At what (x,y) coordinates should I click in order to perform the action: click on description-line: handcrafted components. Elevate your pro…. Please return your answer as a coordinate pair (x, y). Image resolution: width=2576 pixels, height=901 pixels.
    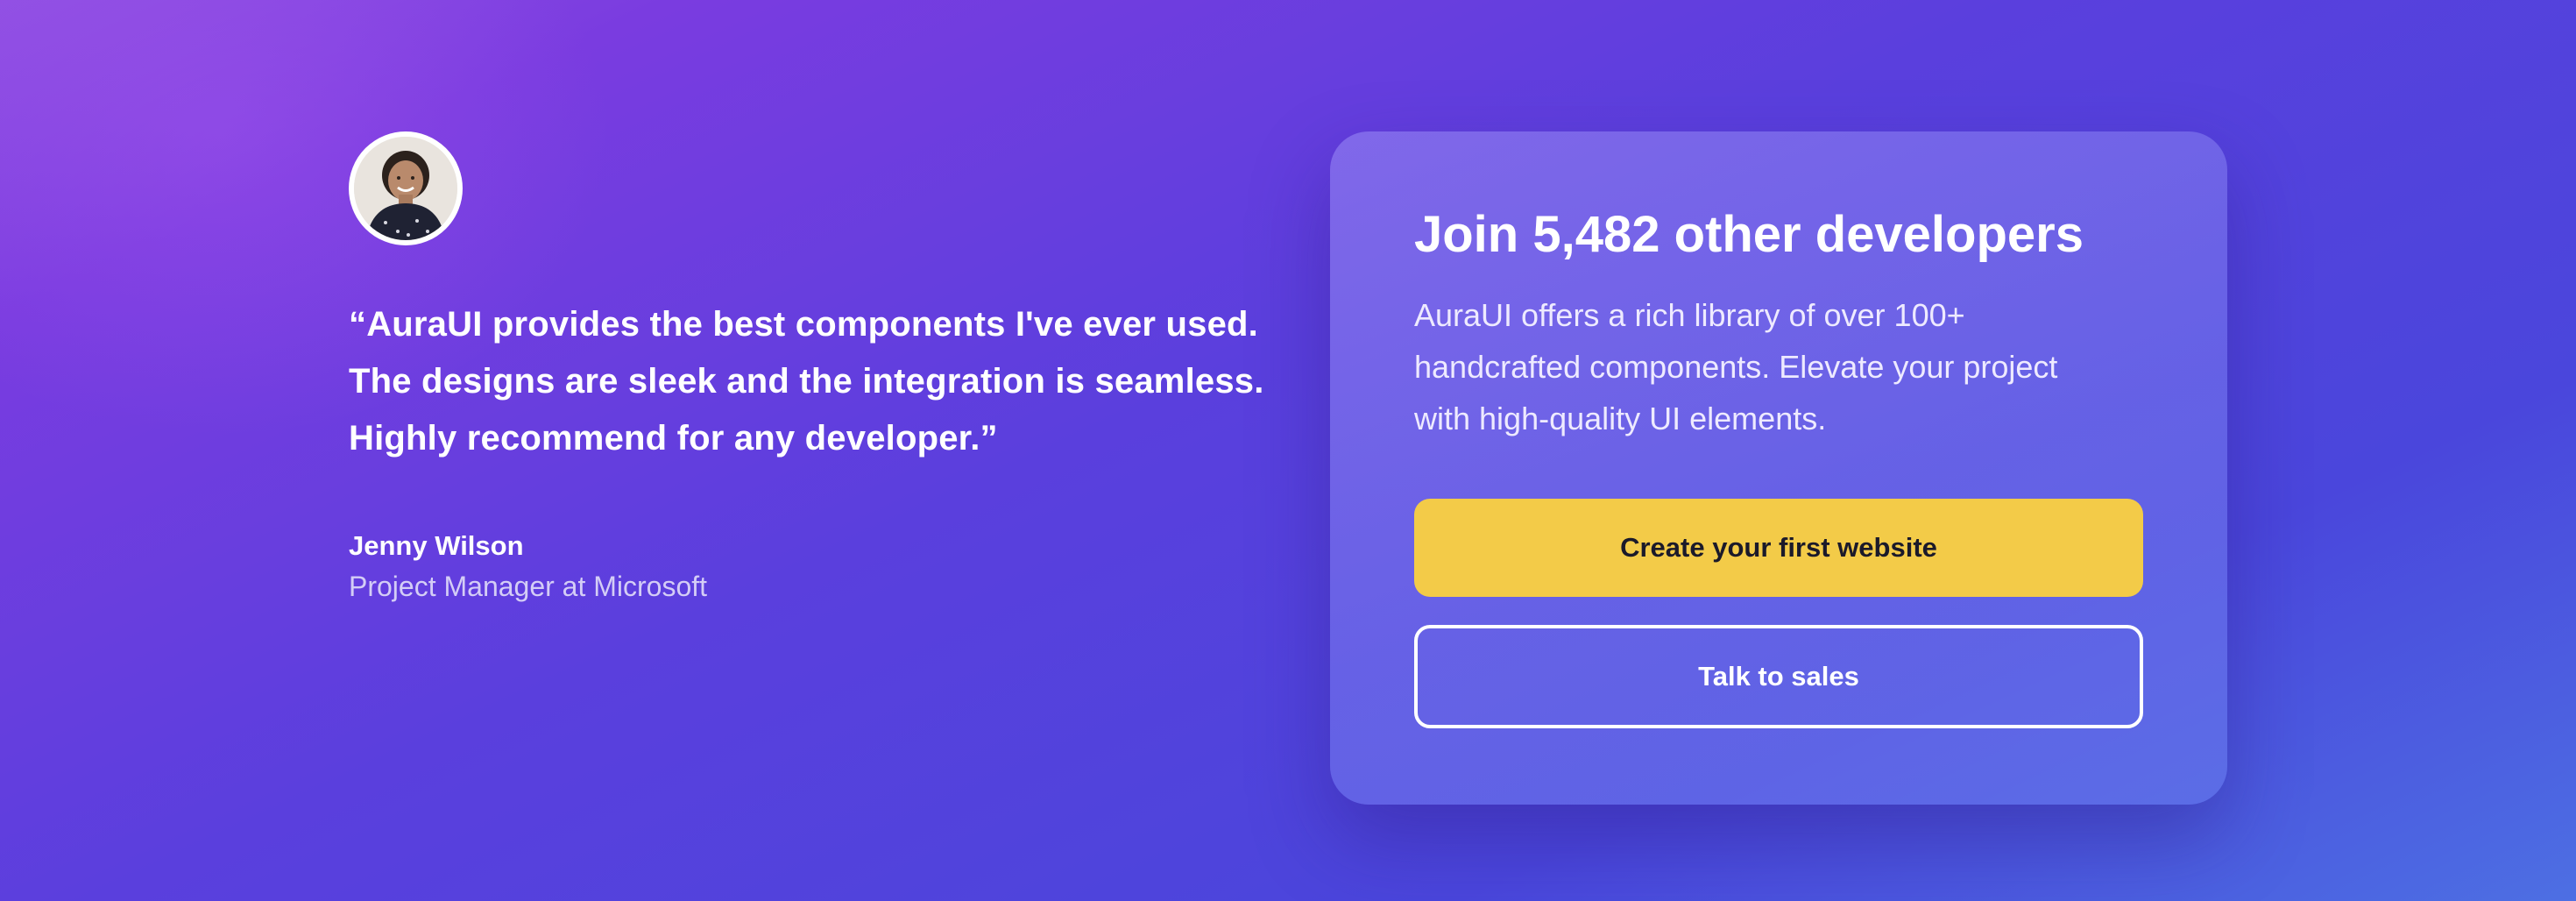
    Looking at the image, I should click on (1736, 367).